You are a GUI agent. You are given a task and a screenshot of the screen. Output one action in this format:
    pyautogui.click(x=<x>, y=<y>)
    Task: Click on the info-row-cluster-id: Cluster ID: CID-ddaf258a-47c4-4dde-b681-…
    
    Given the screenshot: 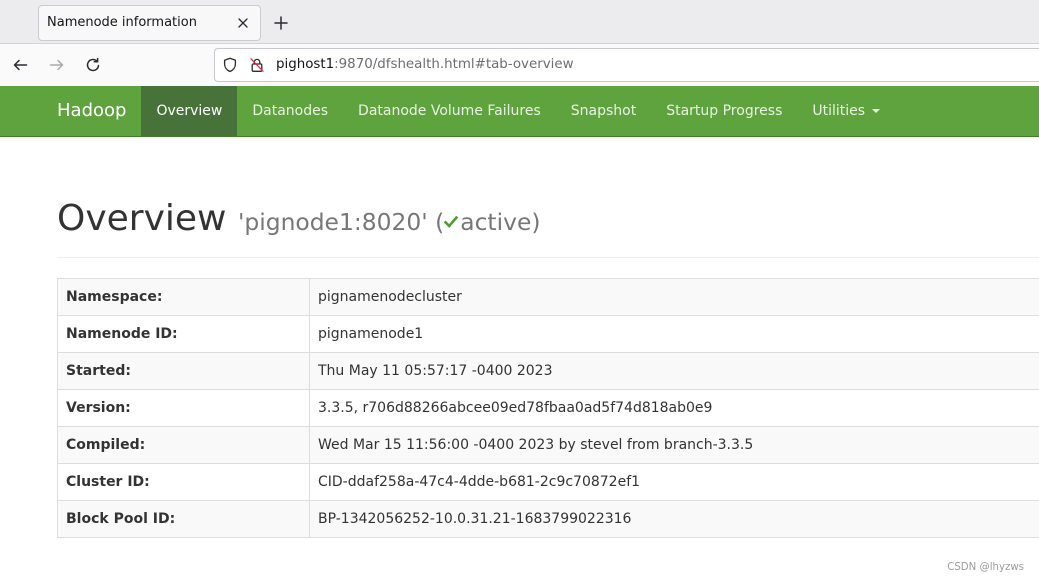 What is the action you would take?
    pyautogui.click(x=548, y=482)
    